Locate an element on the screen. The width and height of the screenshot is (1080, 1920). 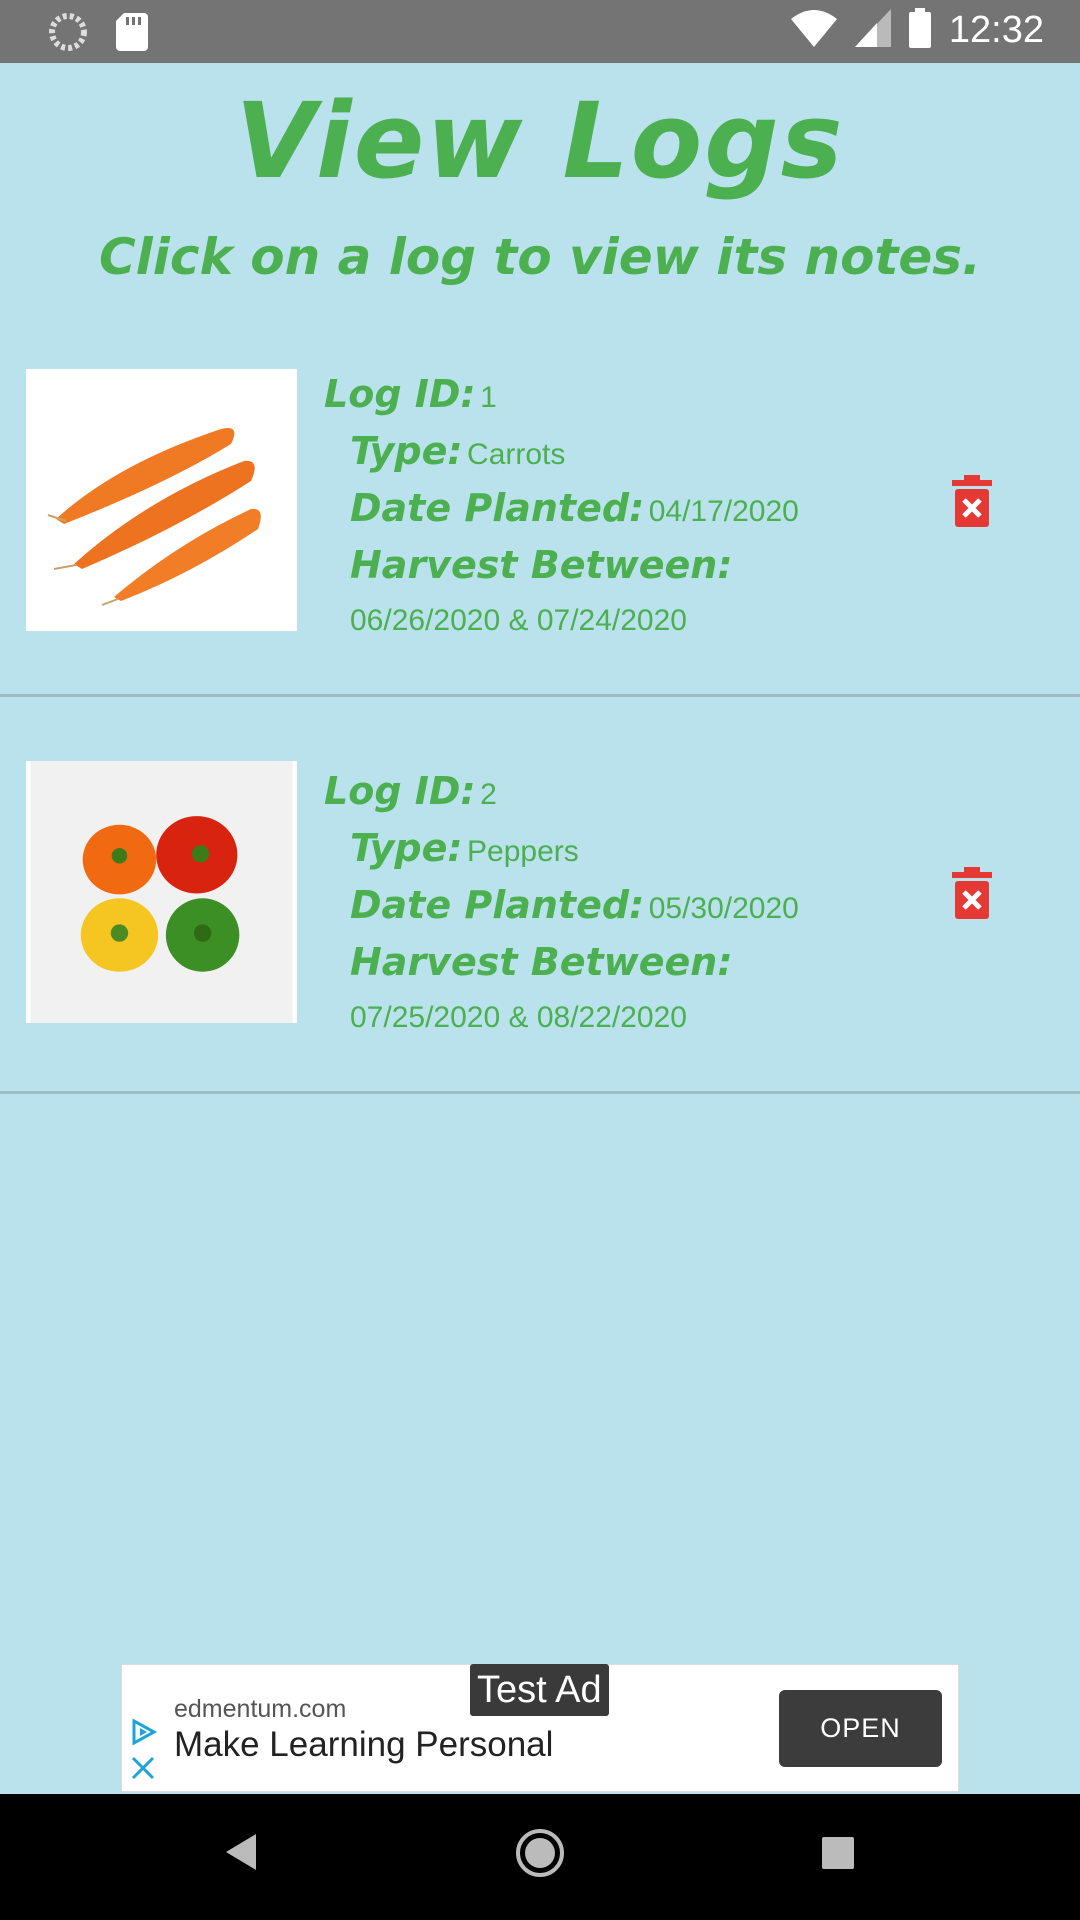
log-id-value: 1 is located at coordinates (488, 397).